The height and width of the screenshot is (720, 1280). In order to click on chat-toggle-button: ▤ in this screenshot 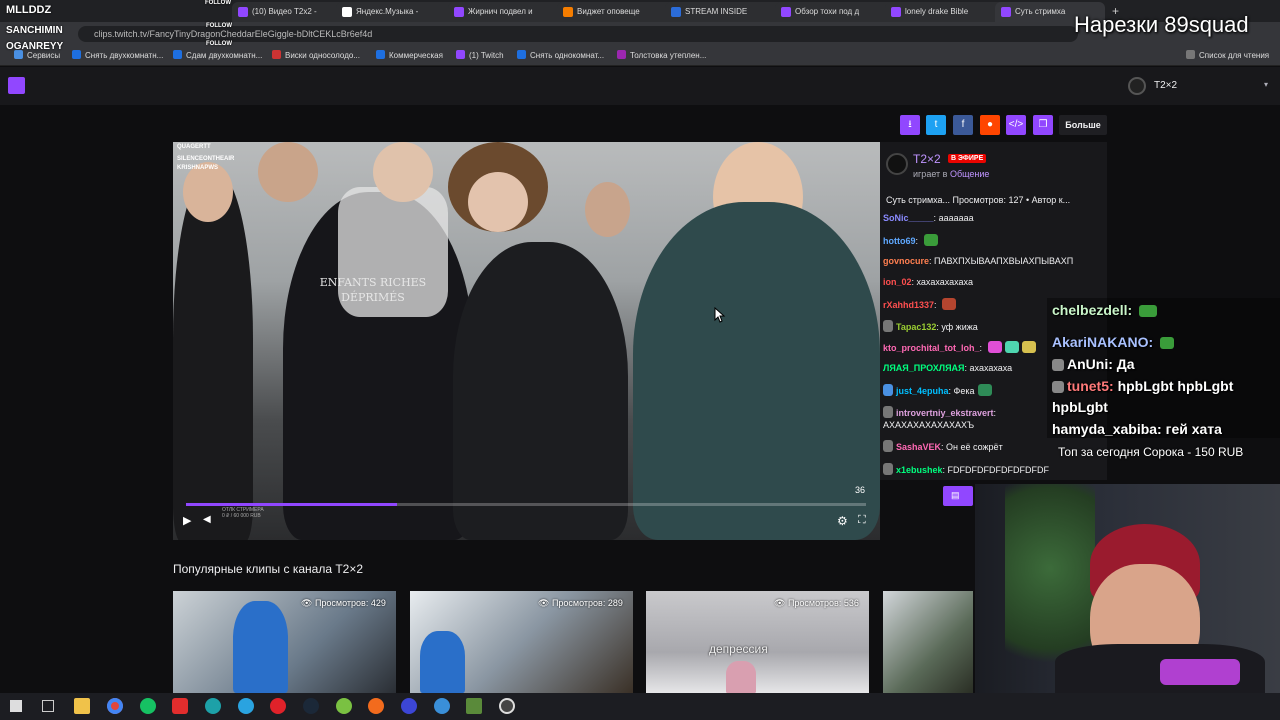, I will do `click(958, 496)`.